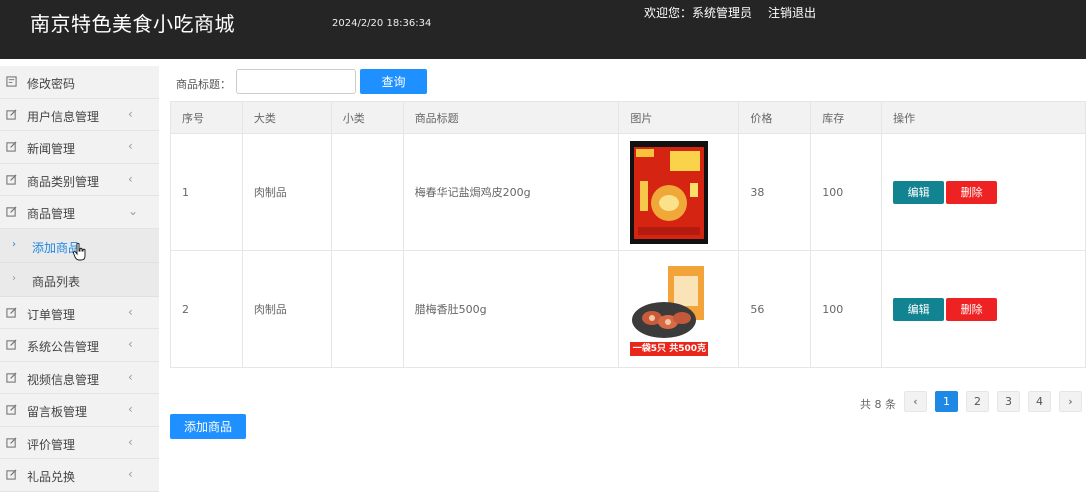 This screenshot has width=1086, height=492. Describe the element at coordinates (1070, 401) in the screenshot. I see `next-page-button: ›` at that location.